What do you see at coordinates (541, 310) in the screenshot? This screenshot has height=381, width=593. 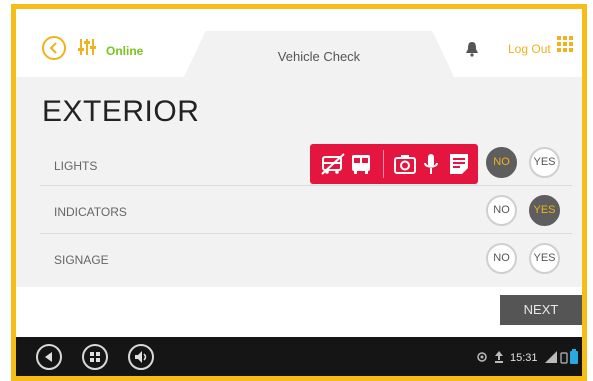 I see `next-button: NEXT` at bounding box center [541, 310].